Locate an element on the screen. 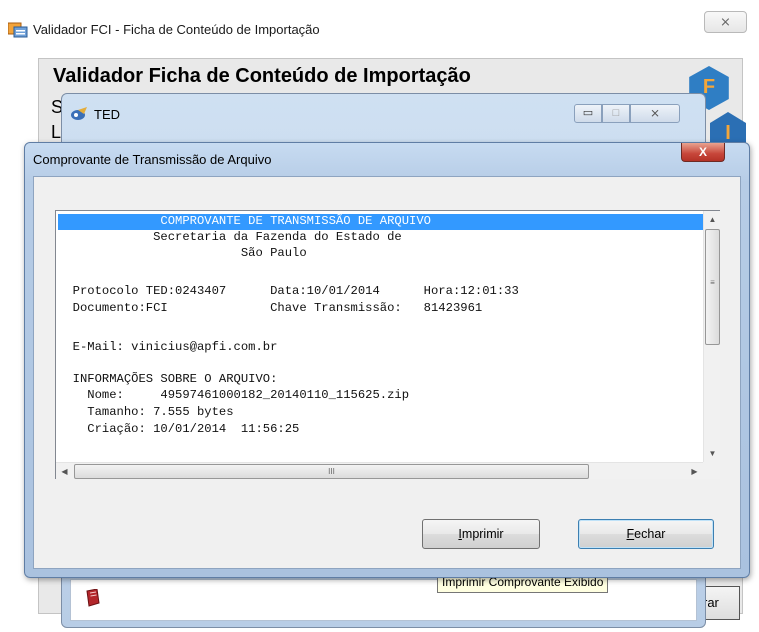 The image size is (759, 632). minimize-icon: ▭ is located at coordinates (588, 113).